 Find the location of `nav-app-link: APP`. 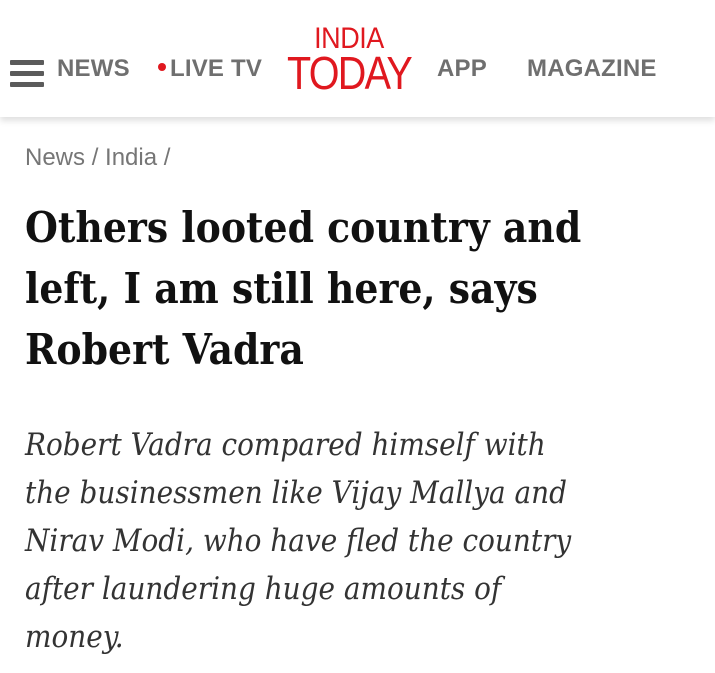

nav-app-link: APP is located at coordinates (462, 69).